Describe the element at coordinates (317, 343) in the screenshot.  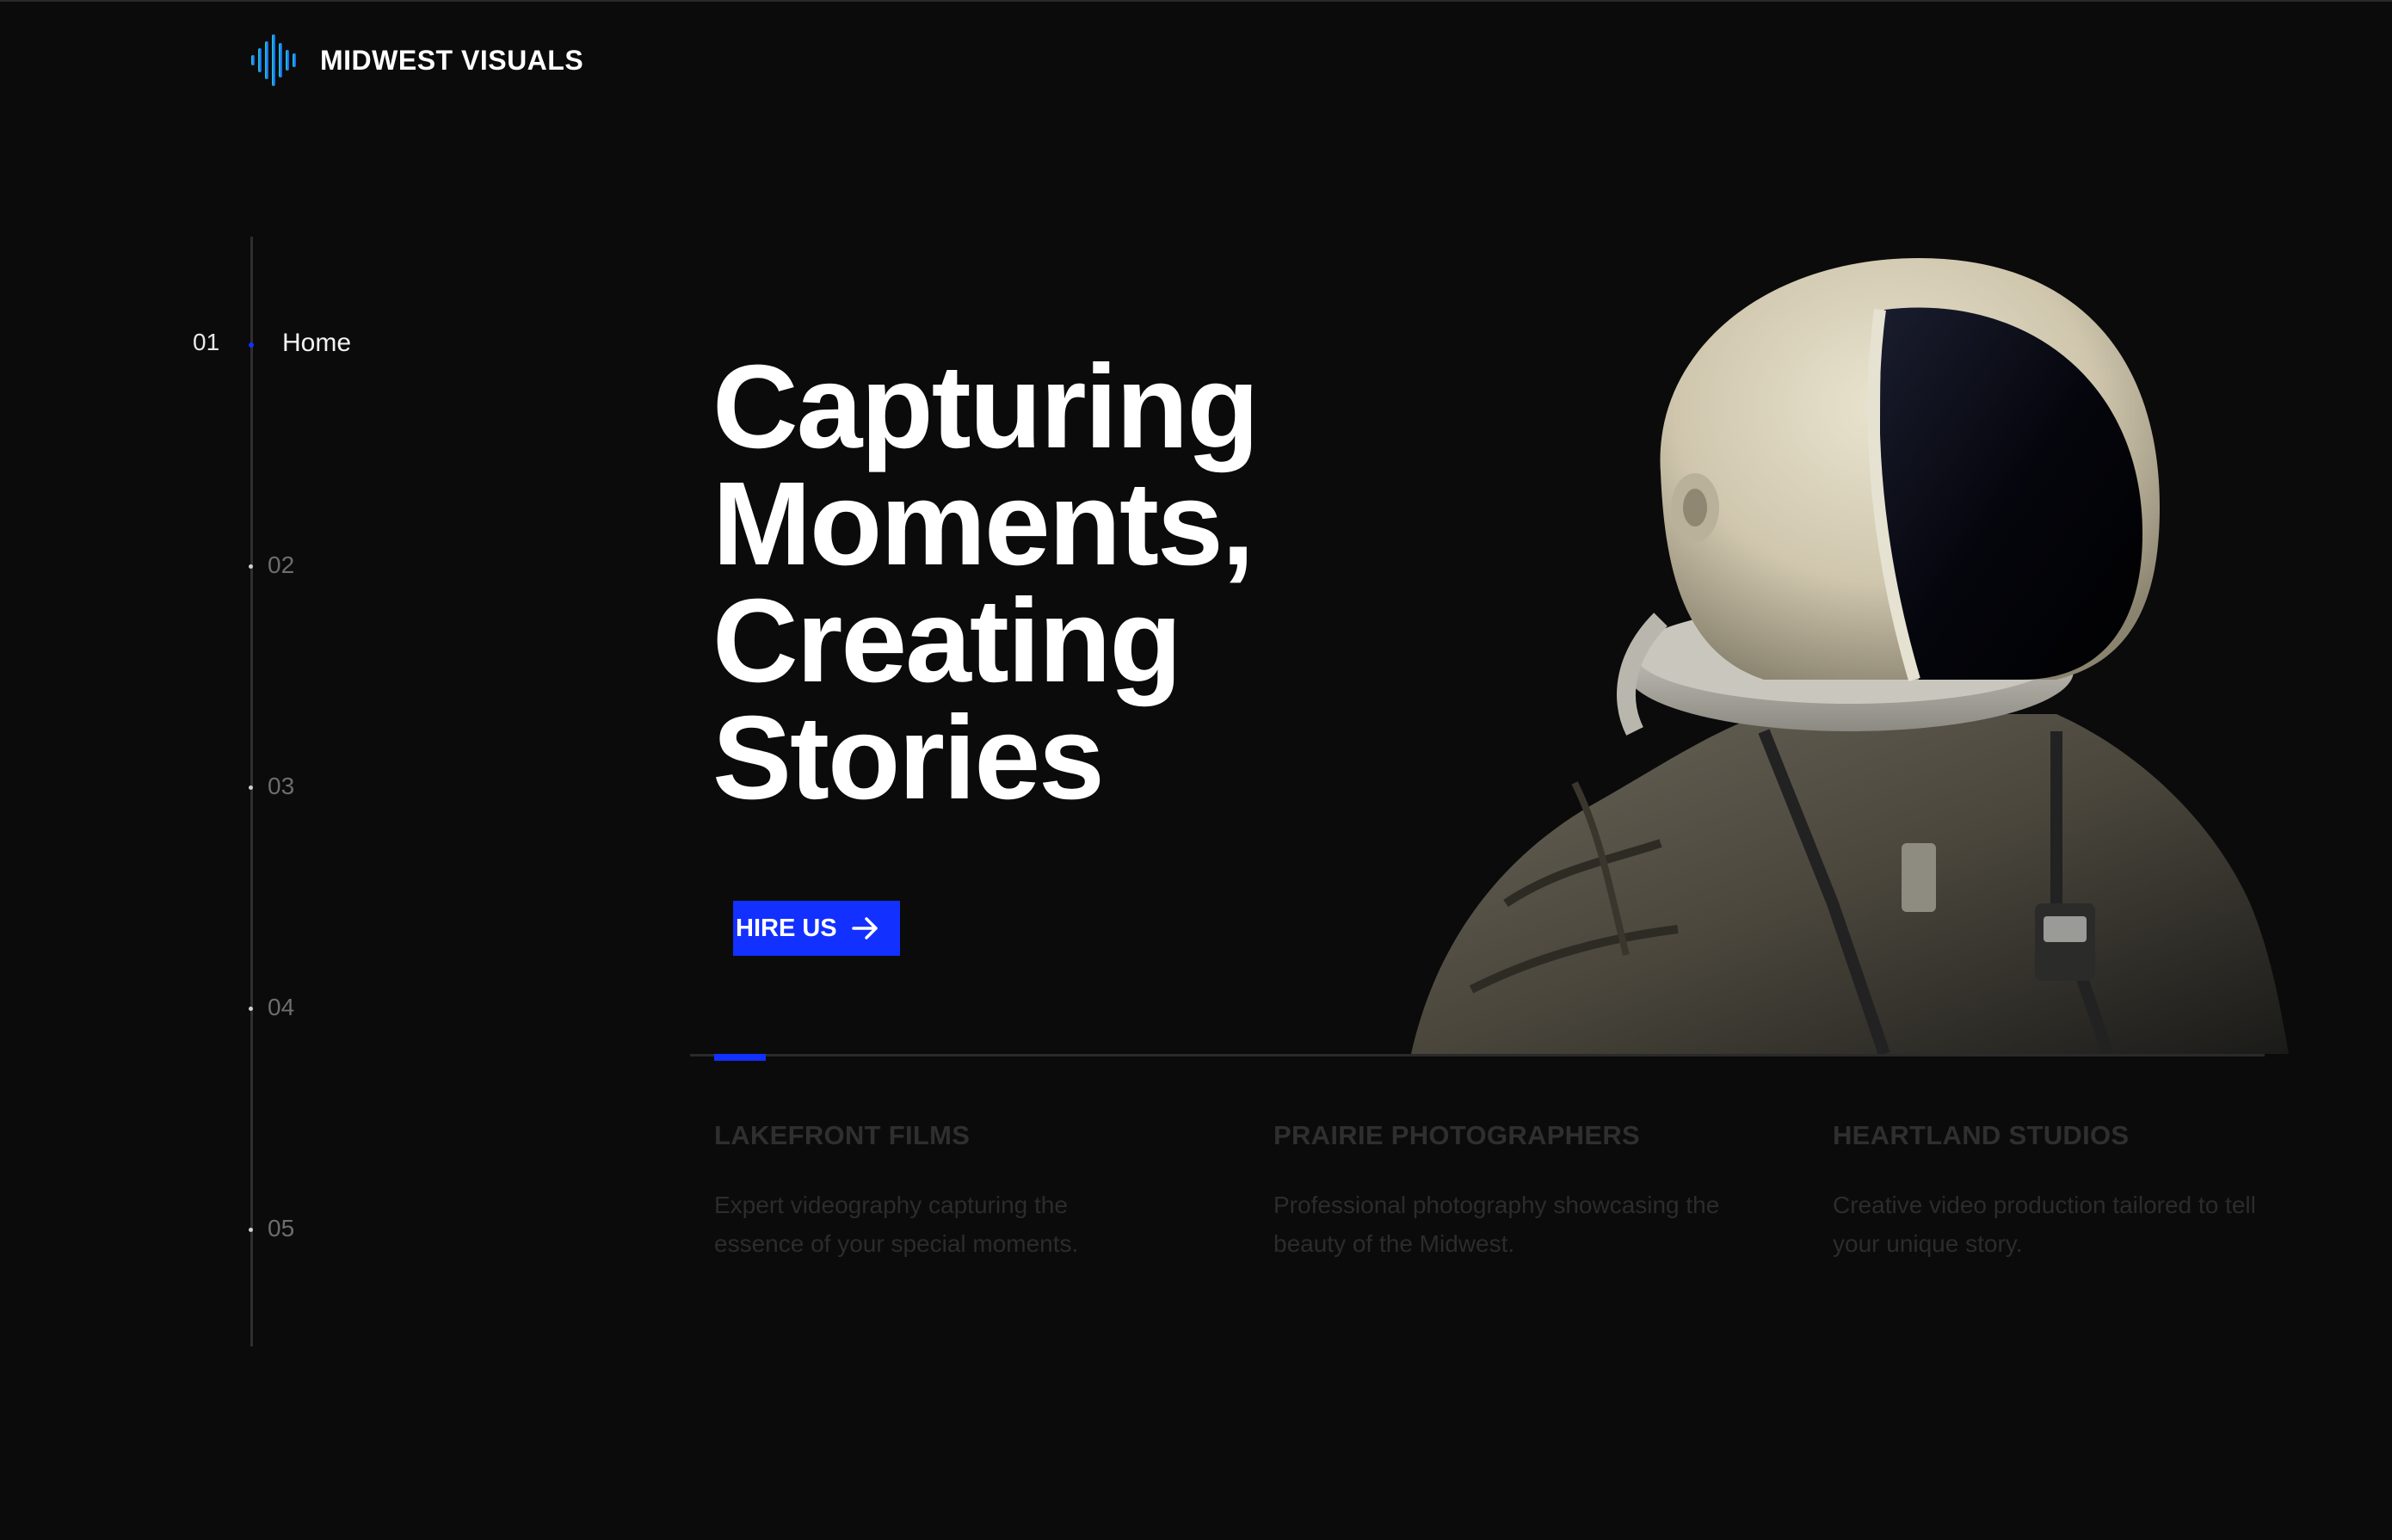
I see `nav-label-home: Home` at that location.